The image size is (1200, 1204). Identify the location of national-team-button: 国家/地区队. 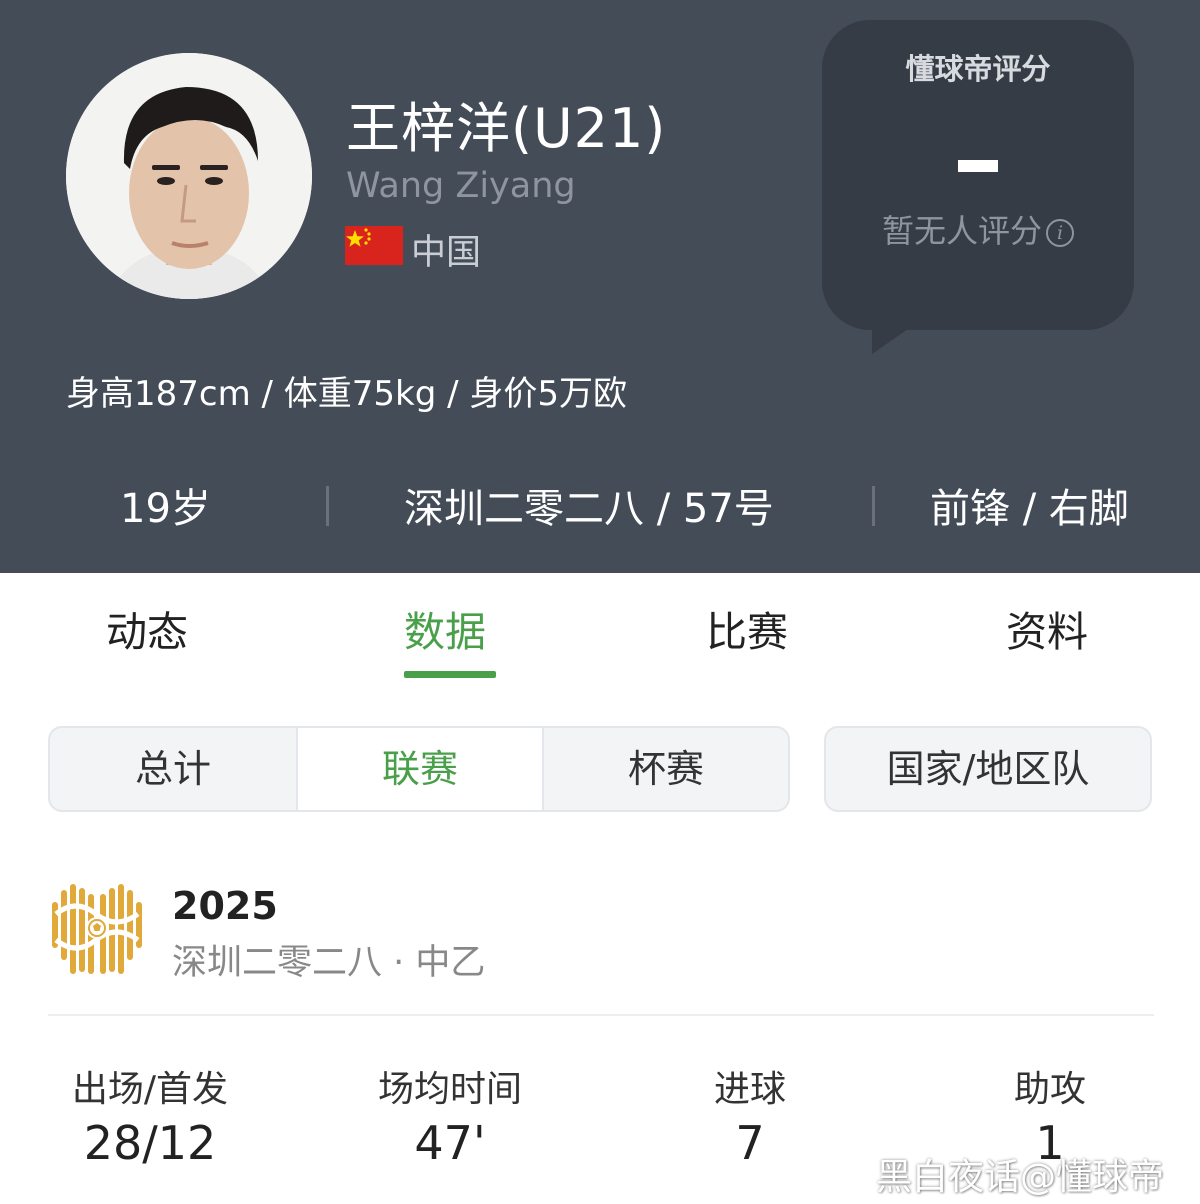
(988, 769).